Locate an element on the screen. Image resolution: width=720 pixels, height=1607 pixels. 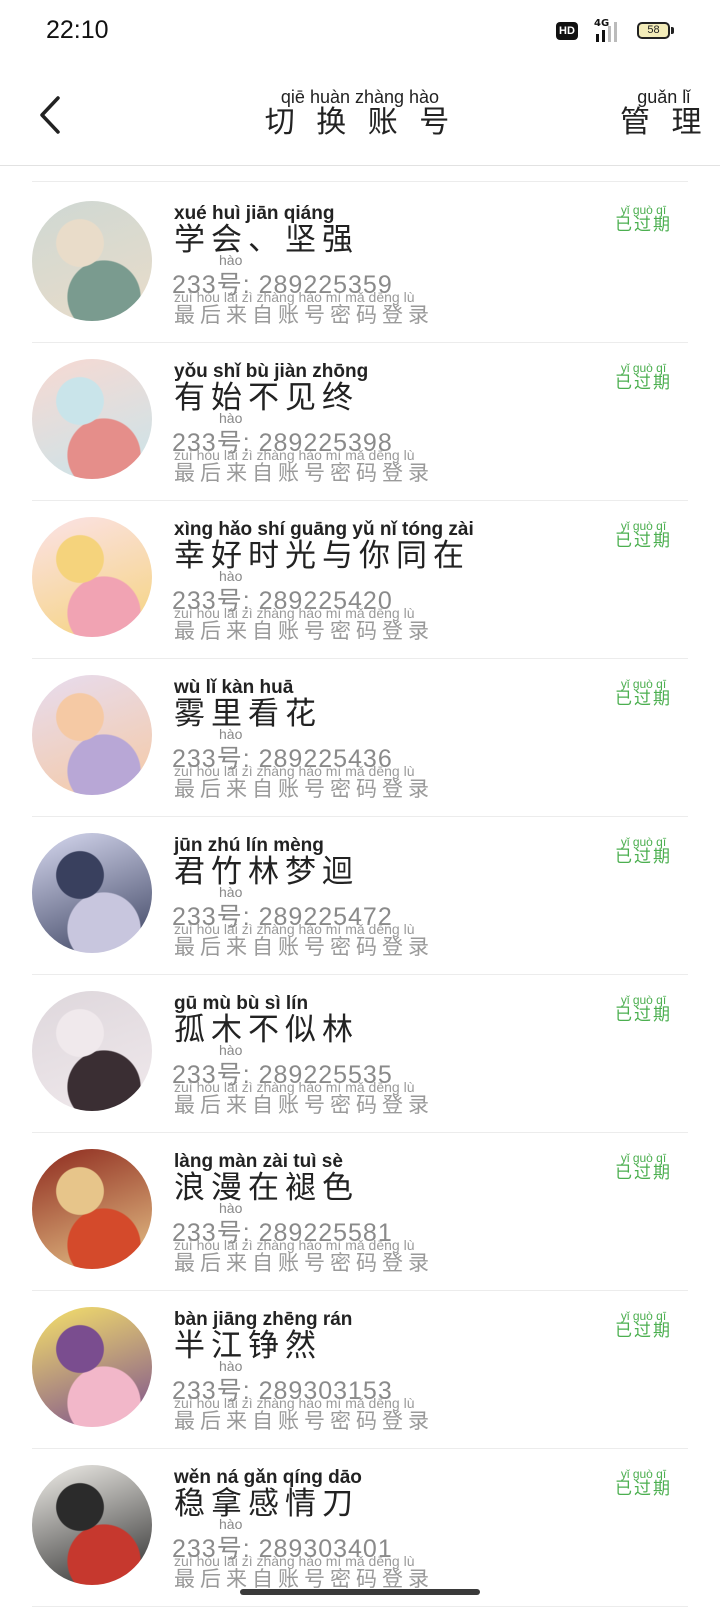
name-text: 稳拿感情刀 is located at coordinates (266, 1504).